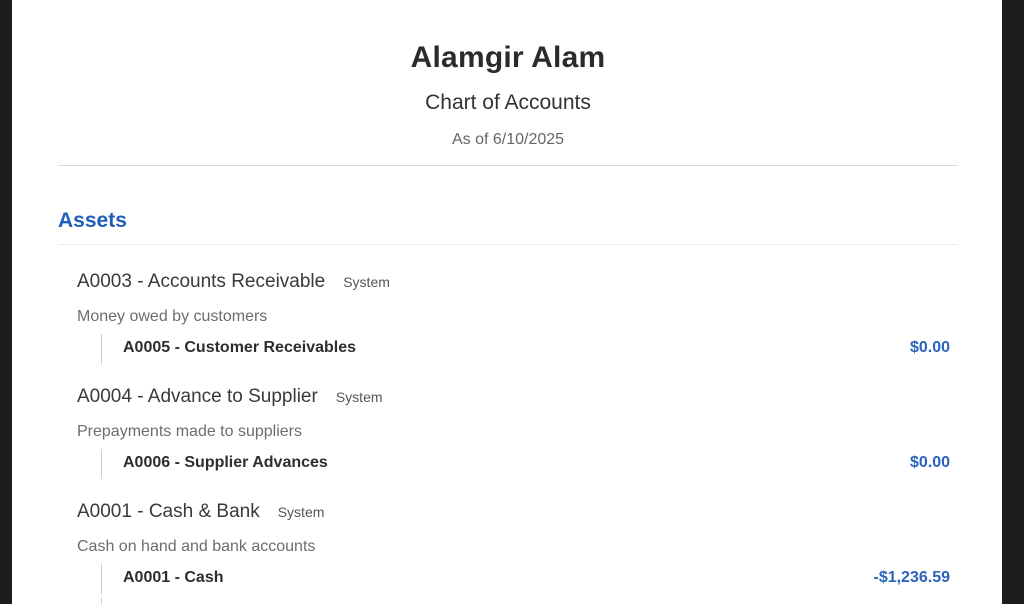 The width and height of the screenshot is (1024, 604). I want to click on sub-account-row: A0001 - Cash -$1,236.59, so click(525, 579).